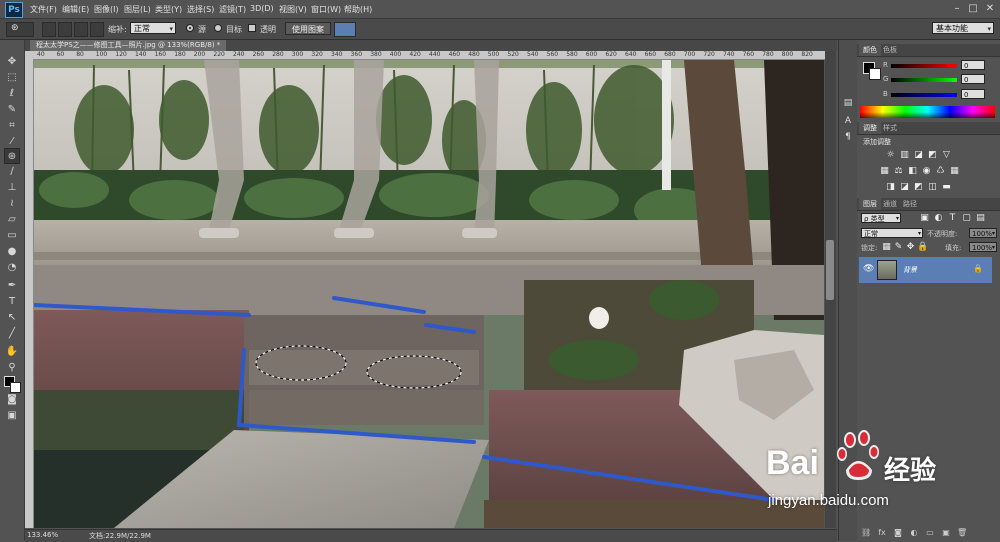 This screenshot has height=542, width=1000. I want to click on tab-adjustments: 调整, so click(870, 128).